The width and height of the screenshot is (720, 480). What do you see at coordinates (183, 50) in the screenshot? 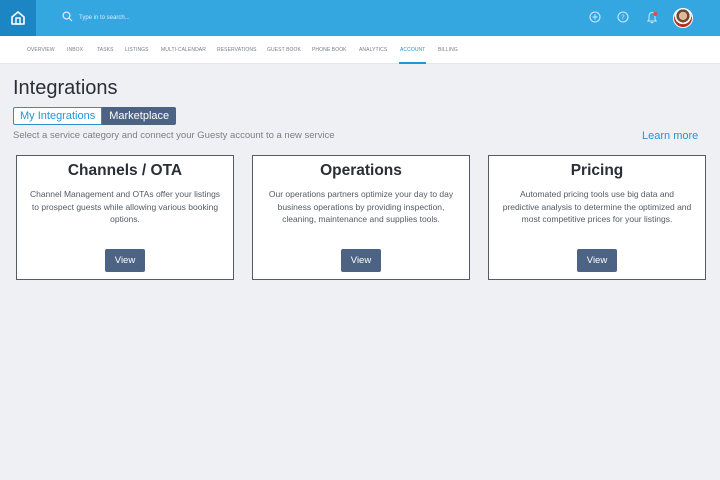
I see `nav-item-multi-calendar: MULTI-CALENDAR` at bounding box center [183, 50].